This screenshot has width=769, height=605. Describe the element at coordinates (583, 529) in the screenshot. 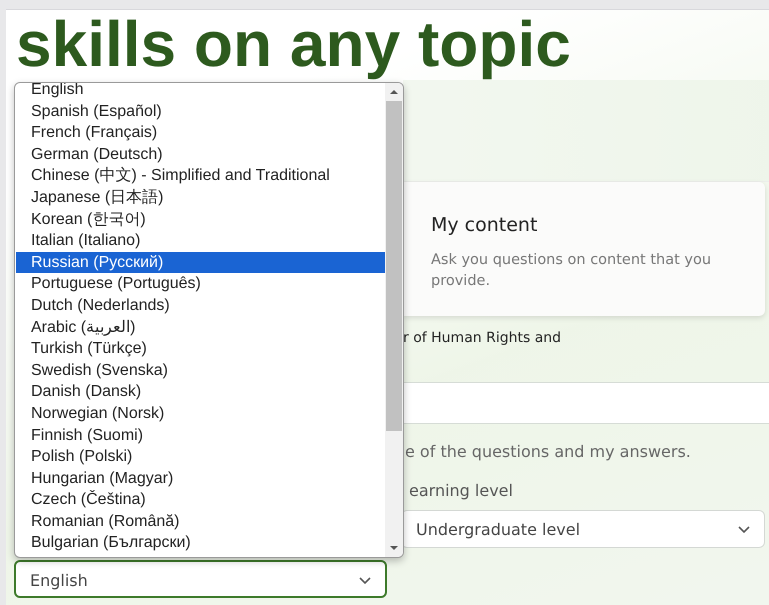

I see `level-select: Undergraduate level` at that location.